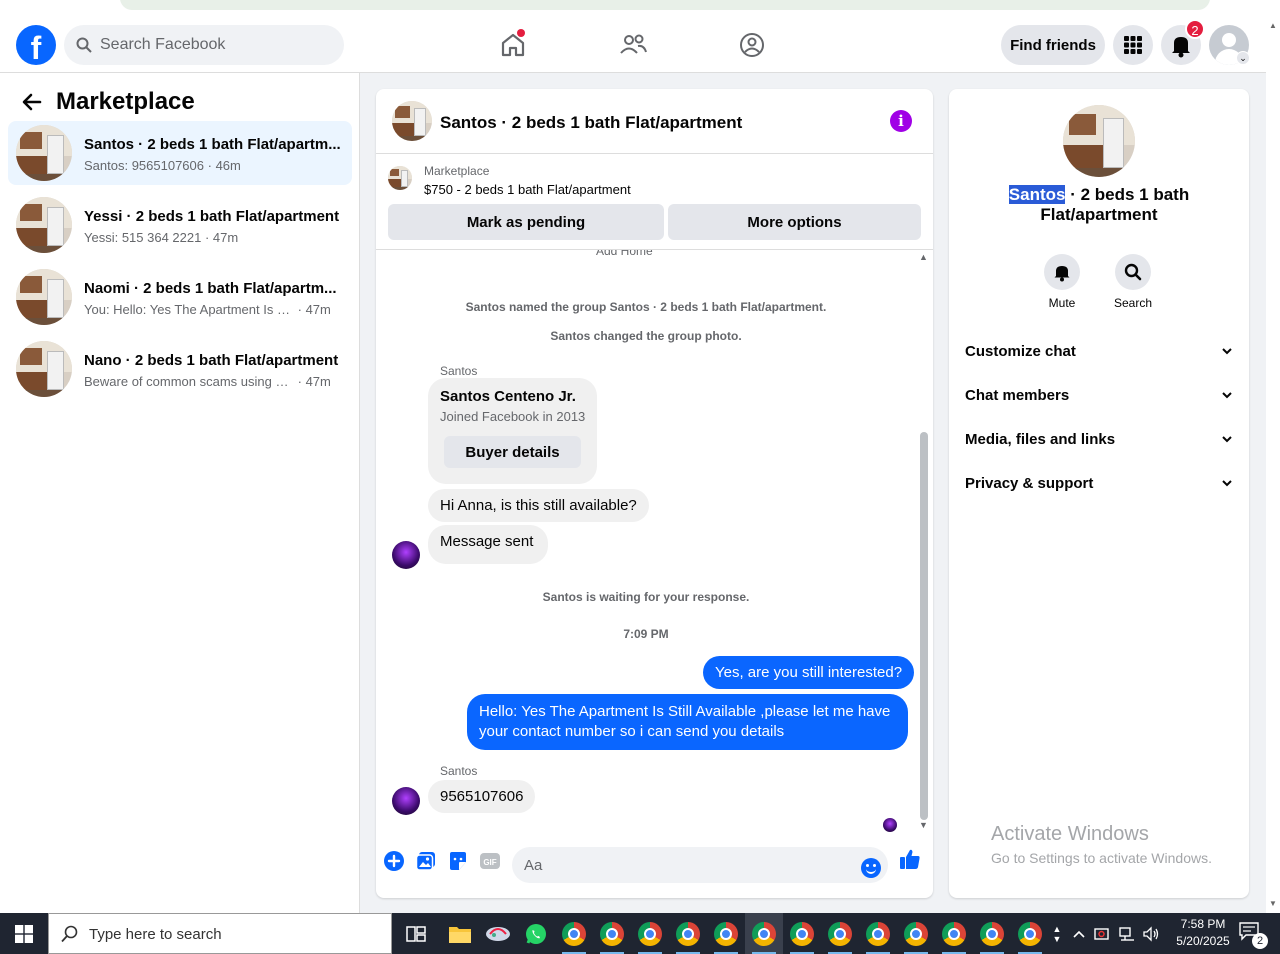  I want to click on scroll-thumb, so click(924, 626).